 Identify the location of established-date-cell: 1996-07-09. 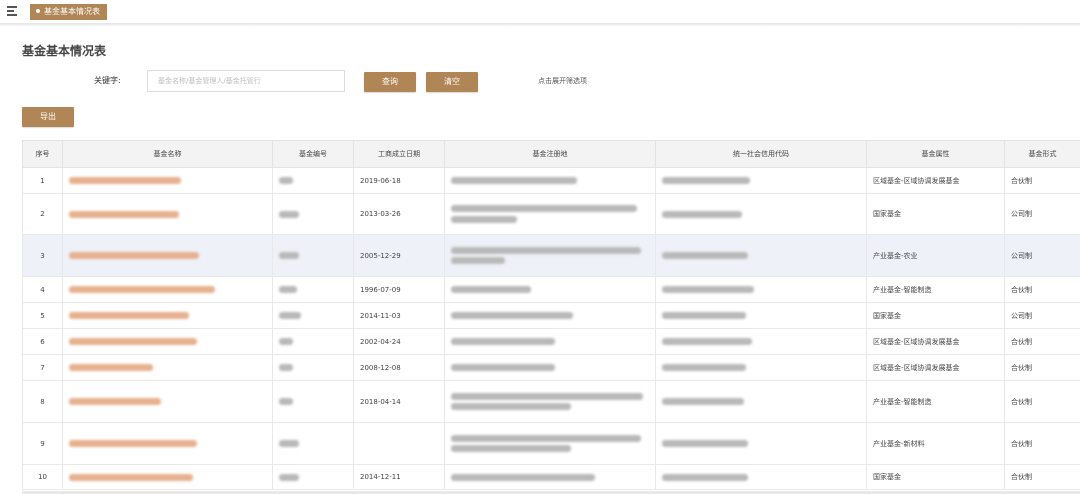
(399, 289).